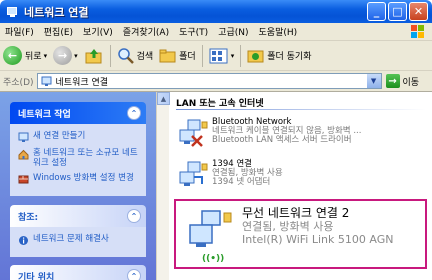 This screenshot has width=432, height=280. What do you see at coordinates (71, 239) in the screenshot?
I see `see-also-link-label: 네트워크 문제 해결사` at bounding box center [71, 239].